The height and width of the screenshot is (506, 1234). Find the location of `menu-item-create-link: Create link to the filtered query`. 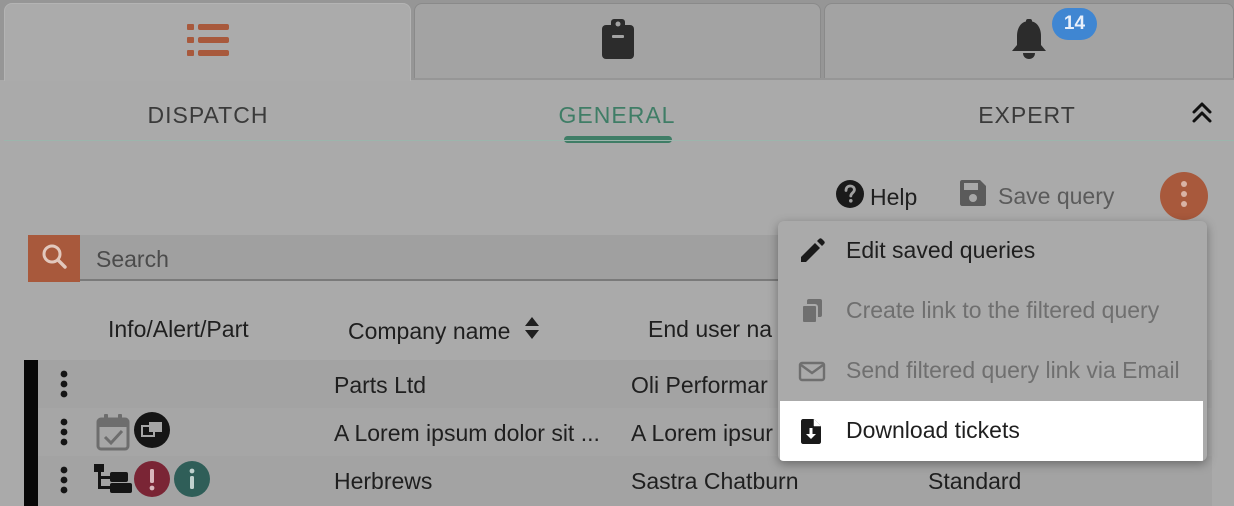

menu-item-create-link: Create link to the filtered query is located at coordinates (992, 311).